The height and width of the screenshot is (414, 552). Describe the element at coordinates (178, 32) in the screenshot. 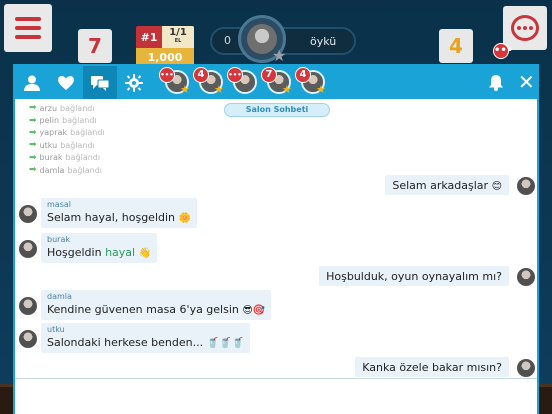

I see `rank-ratio: 1/1` at that location.